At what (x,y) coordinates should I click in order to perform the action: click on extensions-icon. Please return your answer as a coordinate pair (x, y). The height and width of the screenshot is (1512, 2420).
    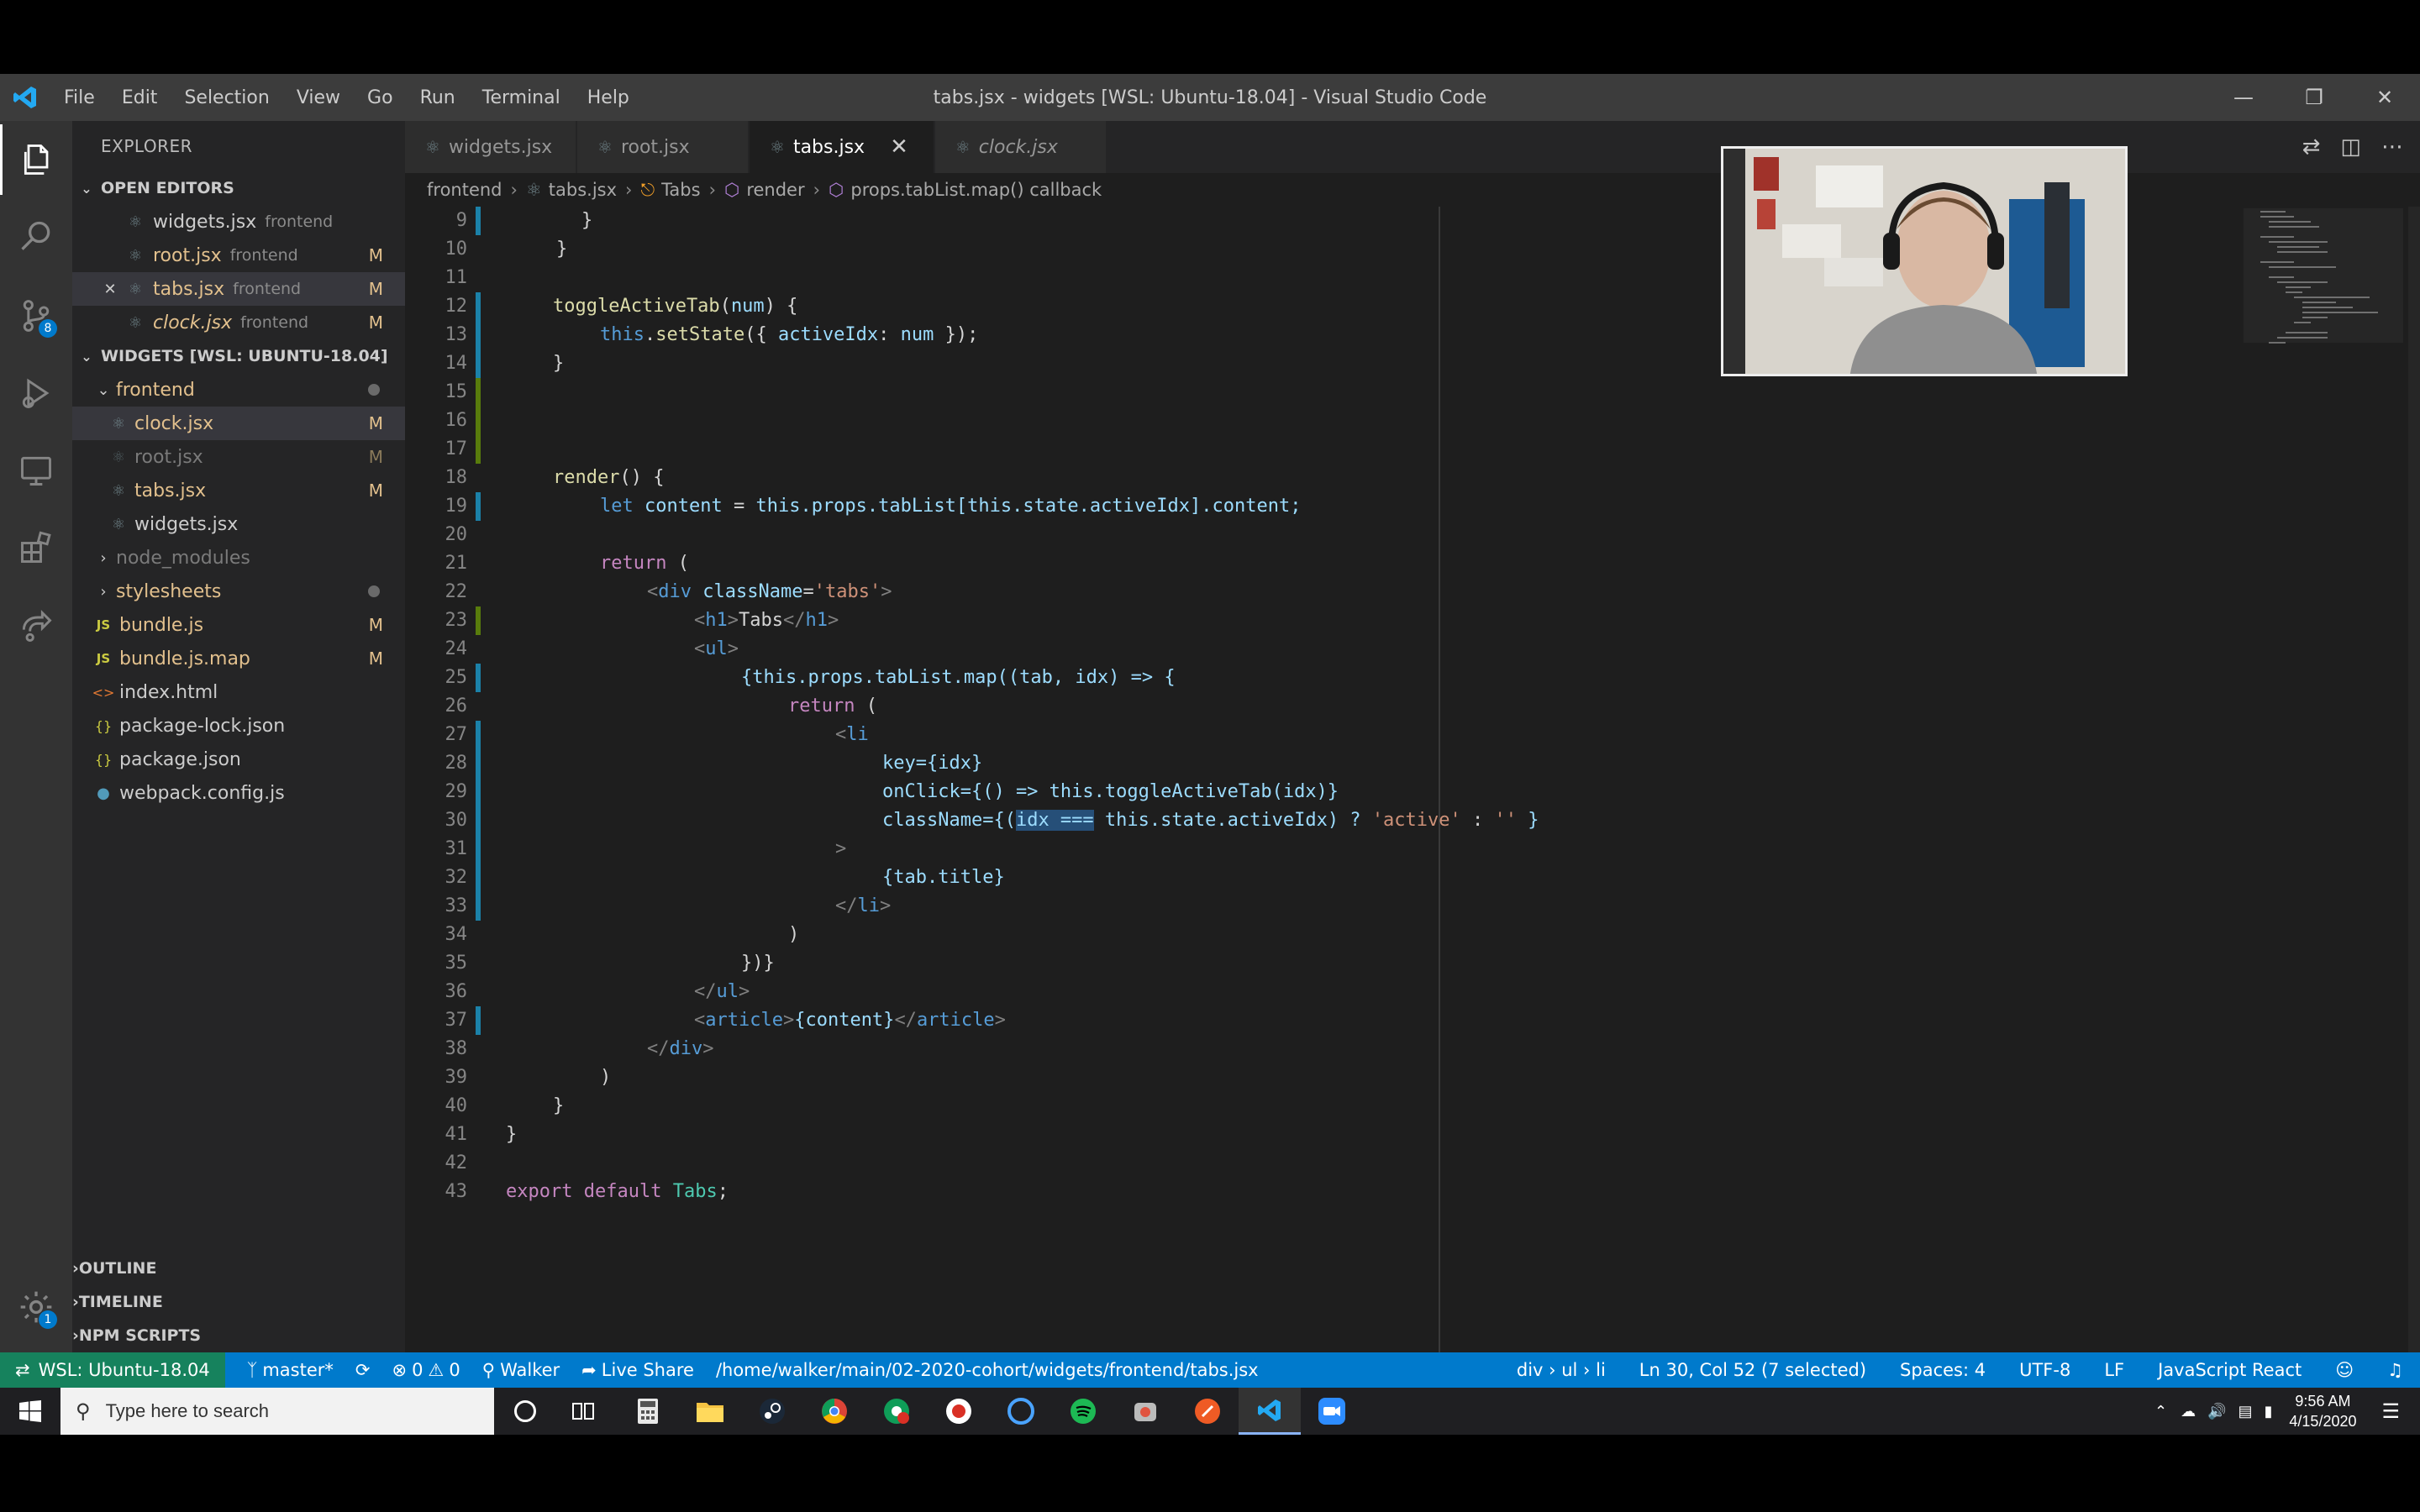
    Looking at the image, I should click on (36, 547).